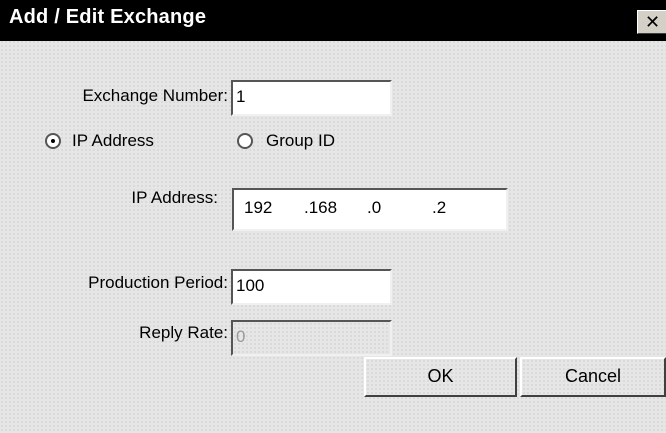 The width and height of the screenshot is (666, 433). I want to click on exchange-number-value: 1, so click(241, 96).